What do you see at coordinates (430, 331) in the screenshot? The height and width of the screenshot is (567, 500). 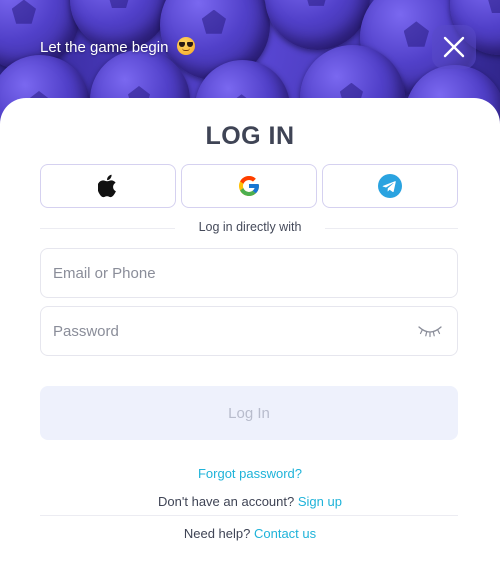 I see `eye-closed-icon` at bounding box center [430, 331].